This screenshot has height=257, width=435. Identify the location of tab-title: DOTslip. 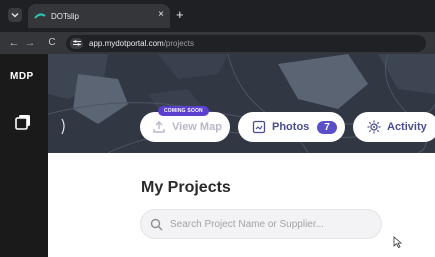
(65, 16).